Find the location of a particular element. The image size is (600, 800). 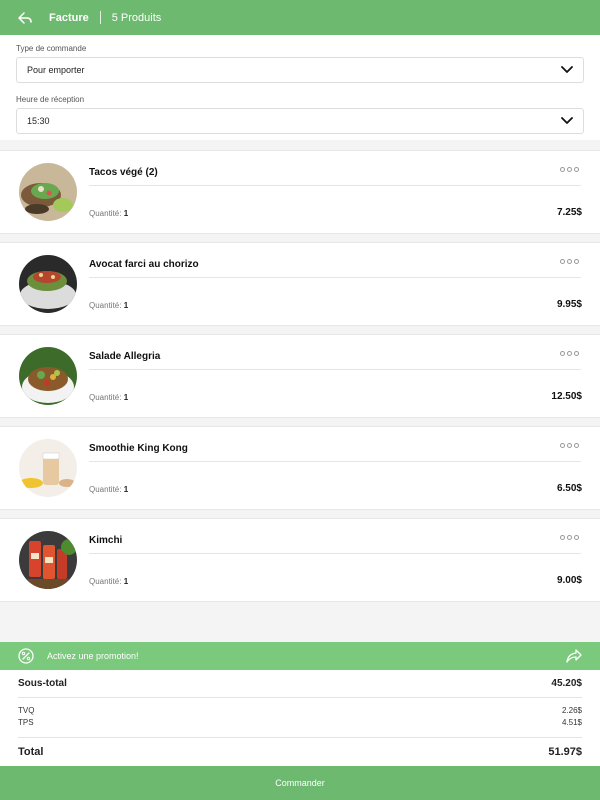

subtotal-label: Sous-total is located at coordinates (42, 683).